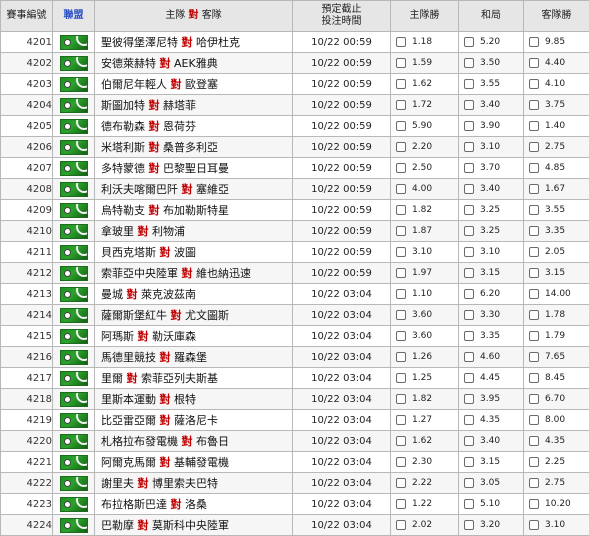 The width and height of the screenshot is (589, 536). Describe the element at coordinates (556, 105) in the screenshot. I see `away-win-cell: 3.75` at that location.